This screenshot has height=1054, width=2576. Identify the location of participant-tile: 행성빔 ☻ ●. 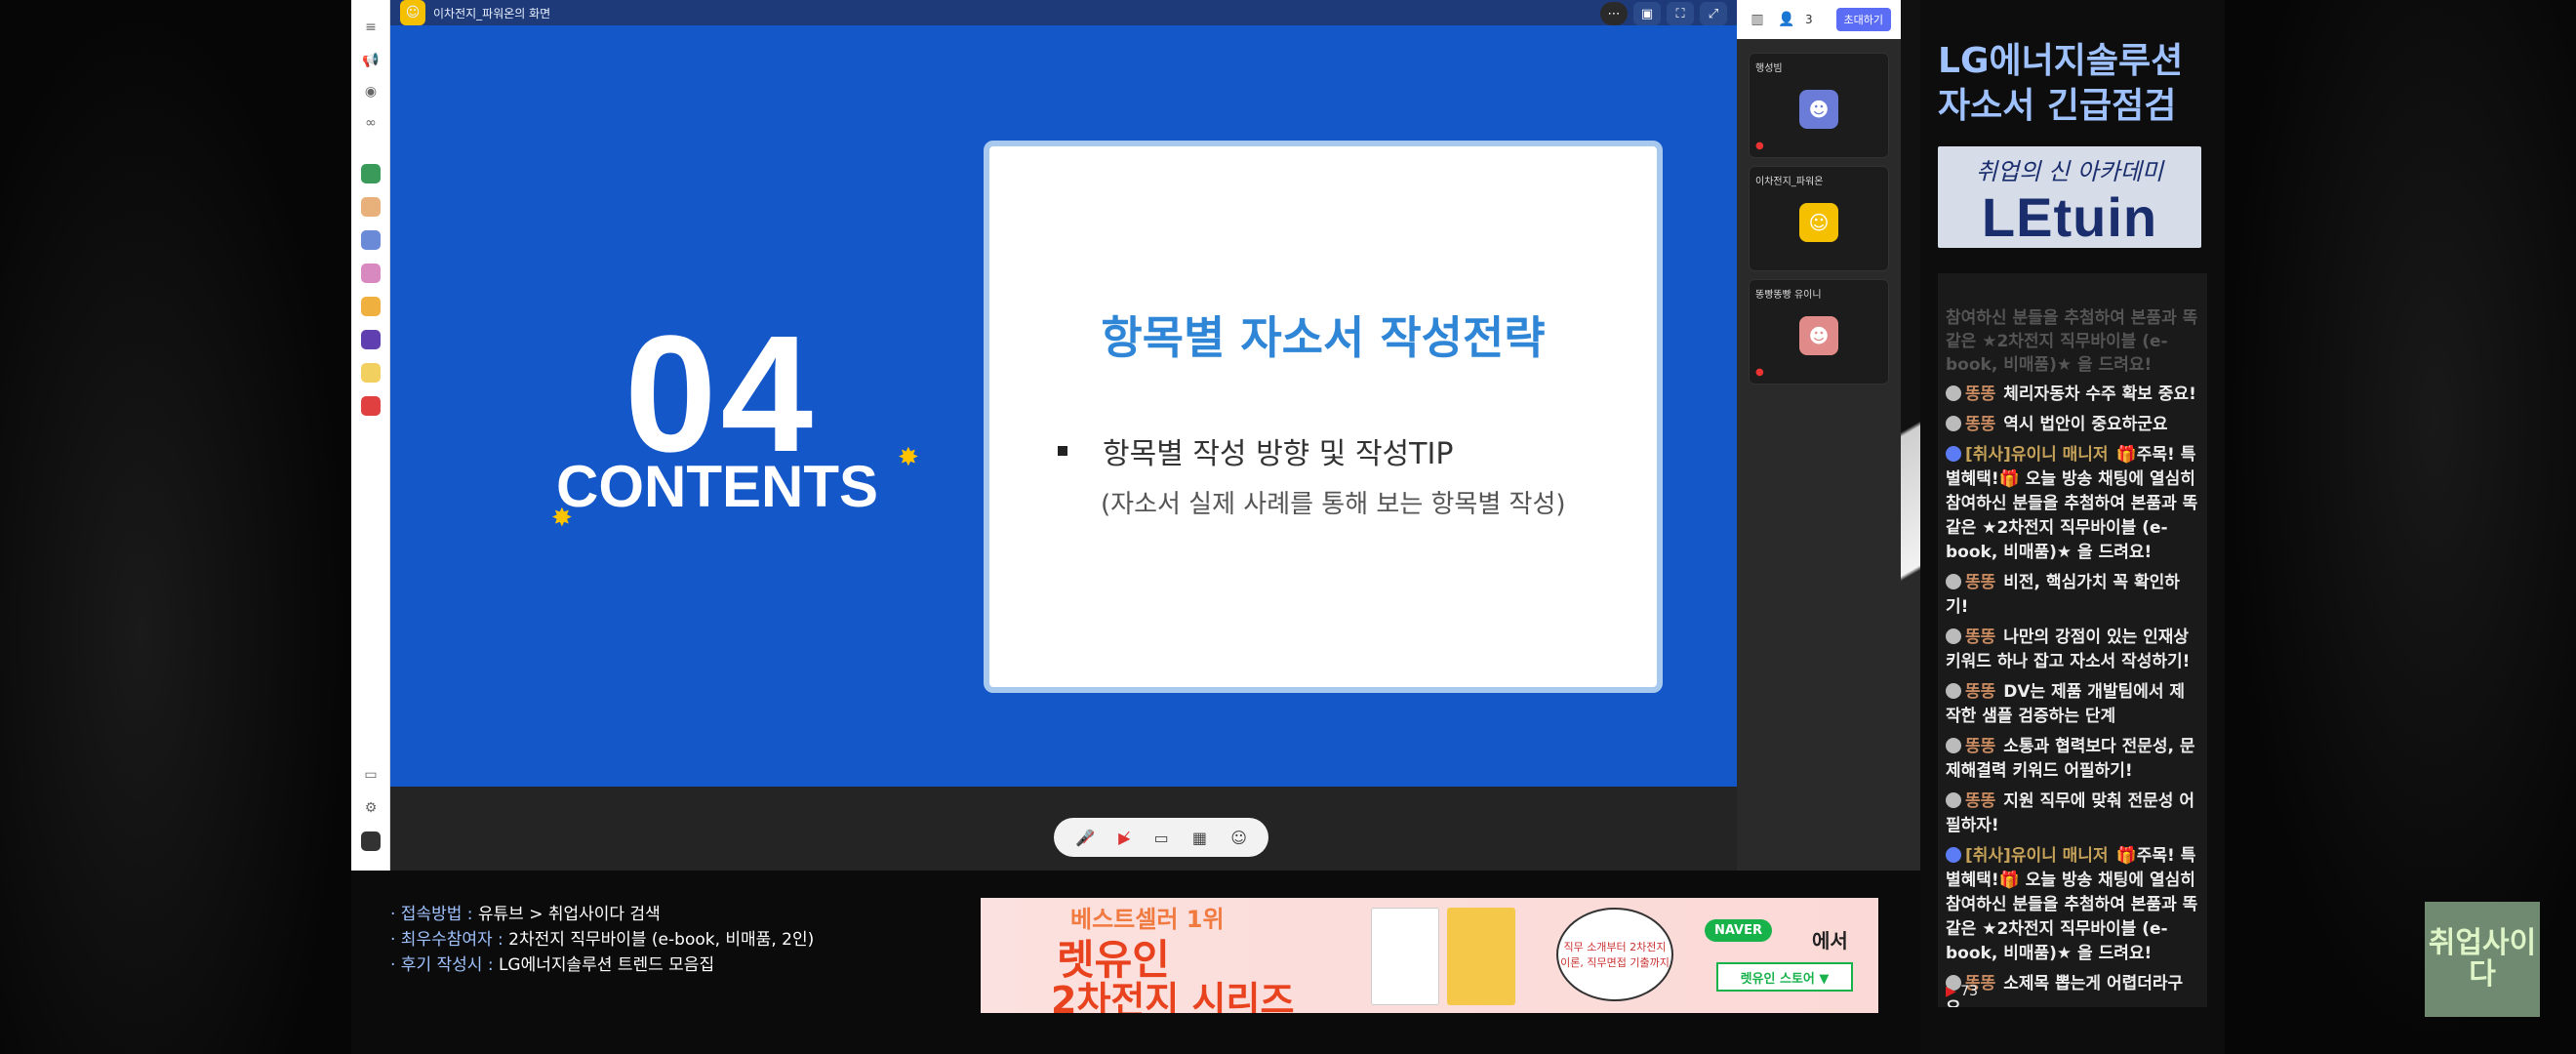
(1819, 105).